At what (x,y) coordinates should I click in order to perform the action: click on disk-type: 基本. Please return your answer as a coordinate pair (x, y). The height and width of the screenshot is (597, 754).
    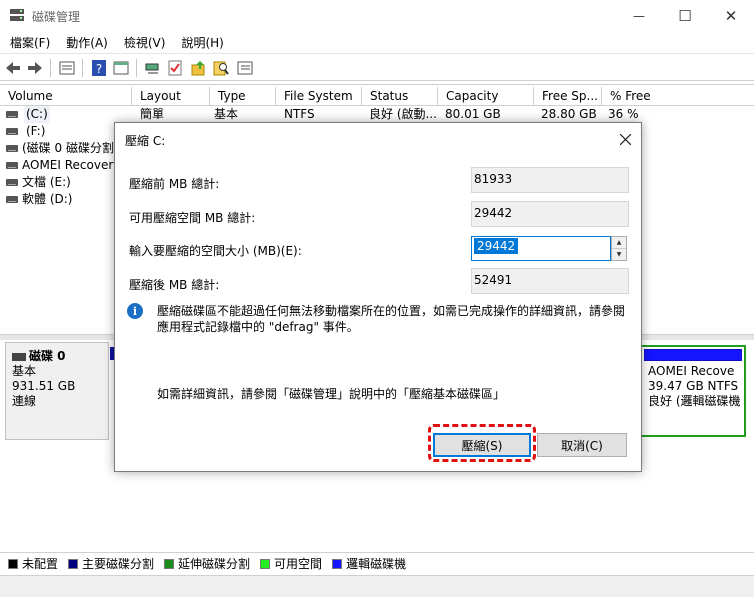
    Looking at the image, I should click on (24, 371).